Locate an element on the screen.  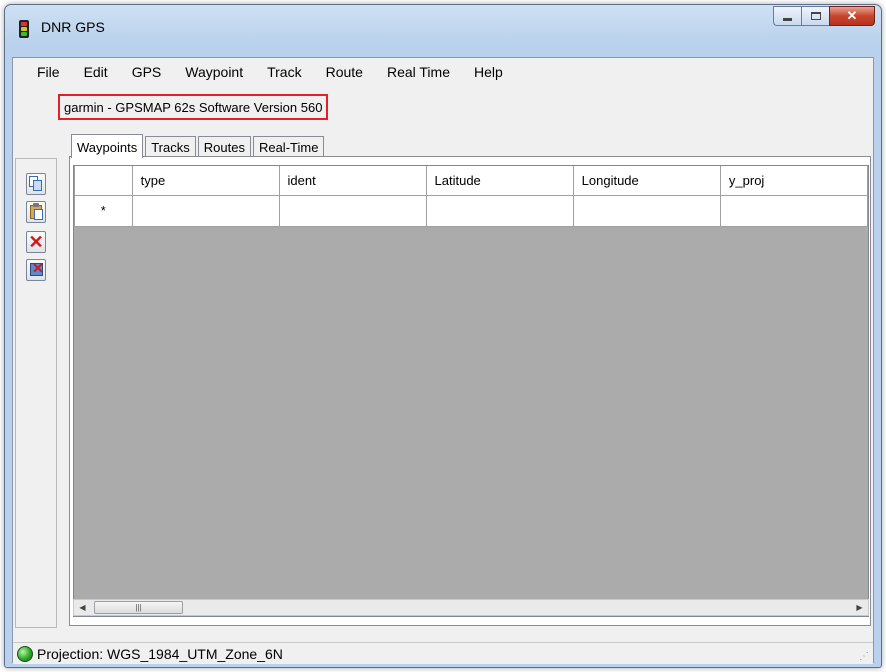
cell-type is located at coordinates (205, 210).